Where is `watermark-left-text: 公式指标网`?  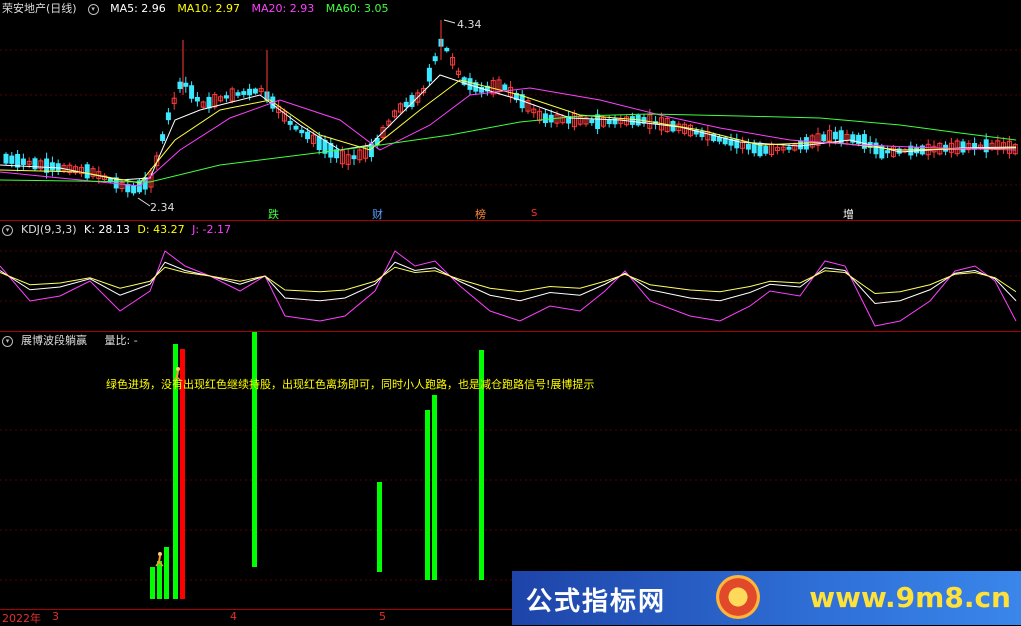
watermark-left-text: 公式指标网 is located at coordinates (596, 602).